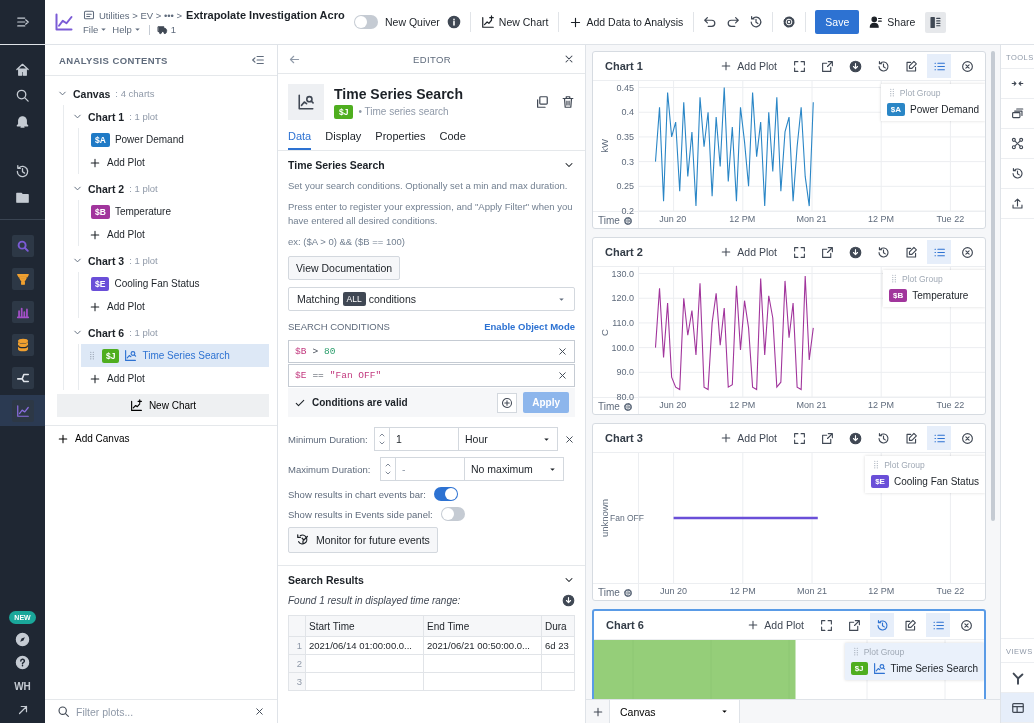 The height and width of the screenshot is (723, 1034). I want to click on analysis-title: Extrapolate Investigation Acro, so click(265, 15).